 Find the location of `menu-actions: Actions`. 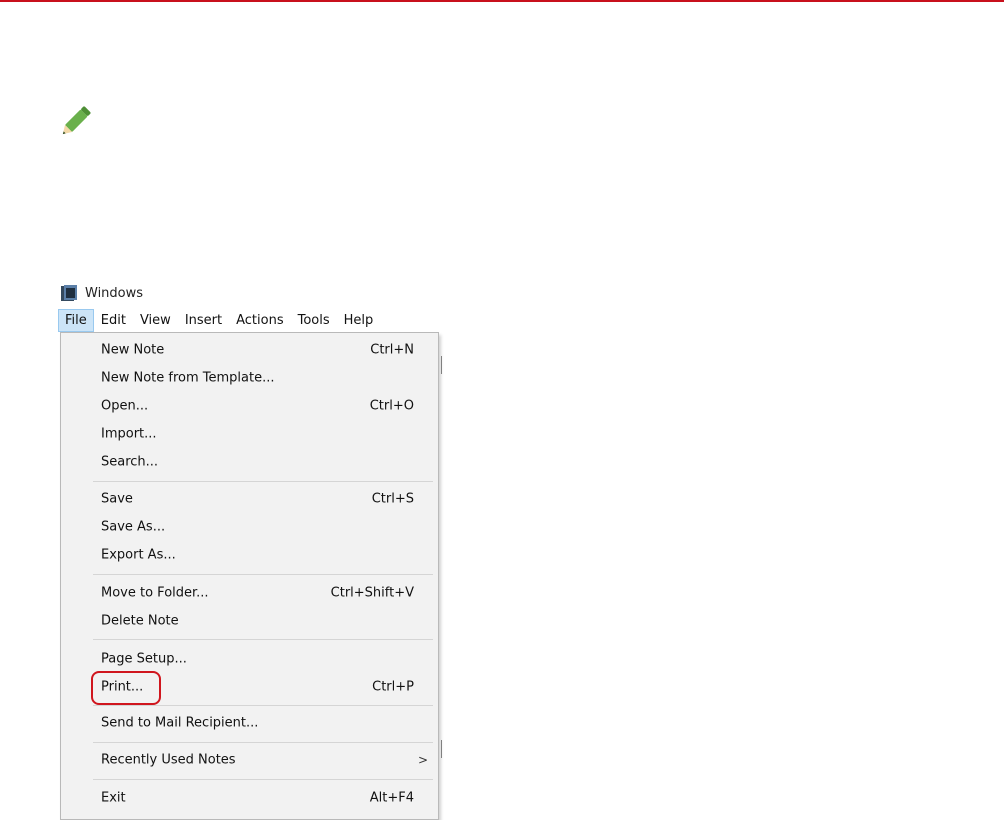

menu-actions: Actions is located at coordinates (260, 320).